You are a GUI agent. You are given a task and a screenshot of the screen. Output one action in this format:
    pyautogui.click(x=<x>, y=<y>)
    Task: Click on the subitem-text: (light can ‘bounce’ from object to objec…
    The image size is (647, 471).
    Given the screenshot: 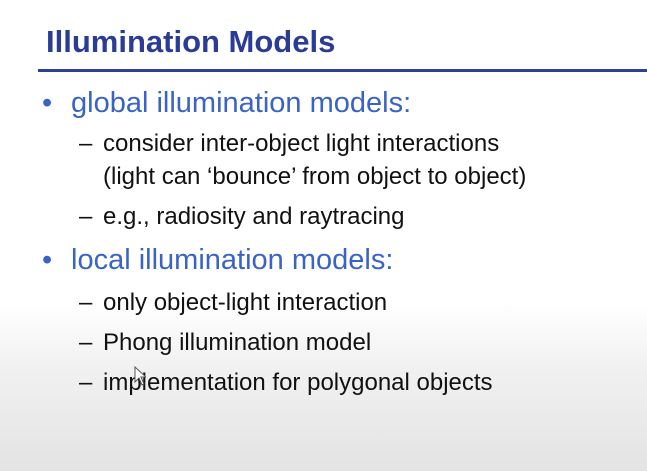 What is the action you would take?
    pyautogui.click(x=315, y=176)
    